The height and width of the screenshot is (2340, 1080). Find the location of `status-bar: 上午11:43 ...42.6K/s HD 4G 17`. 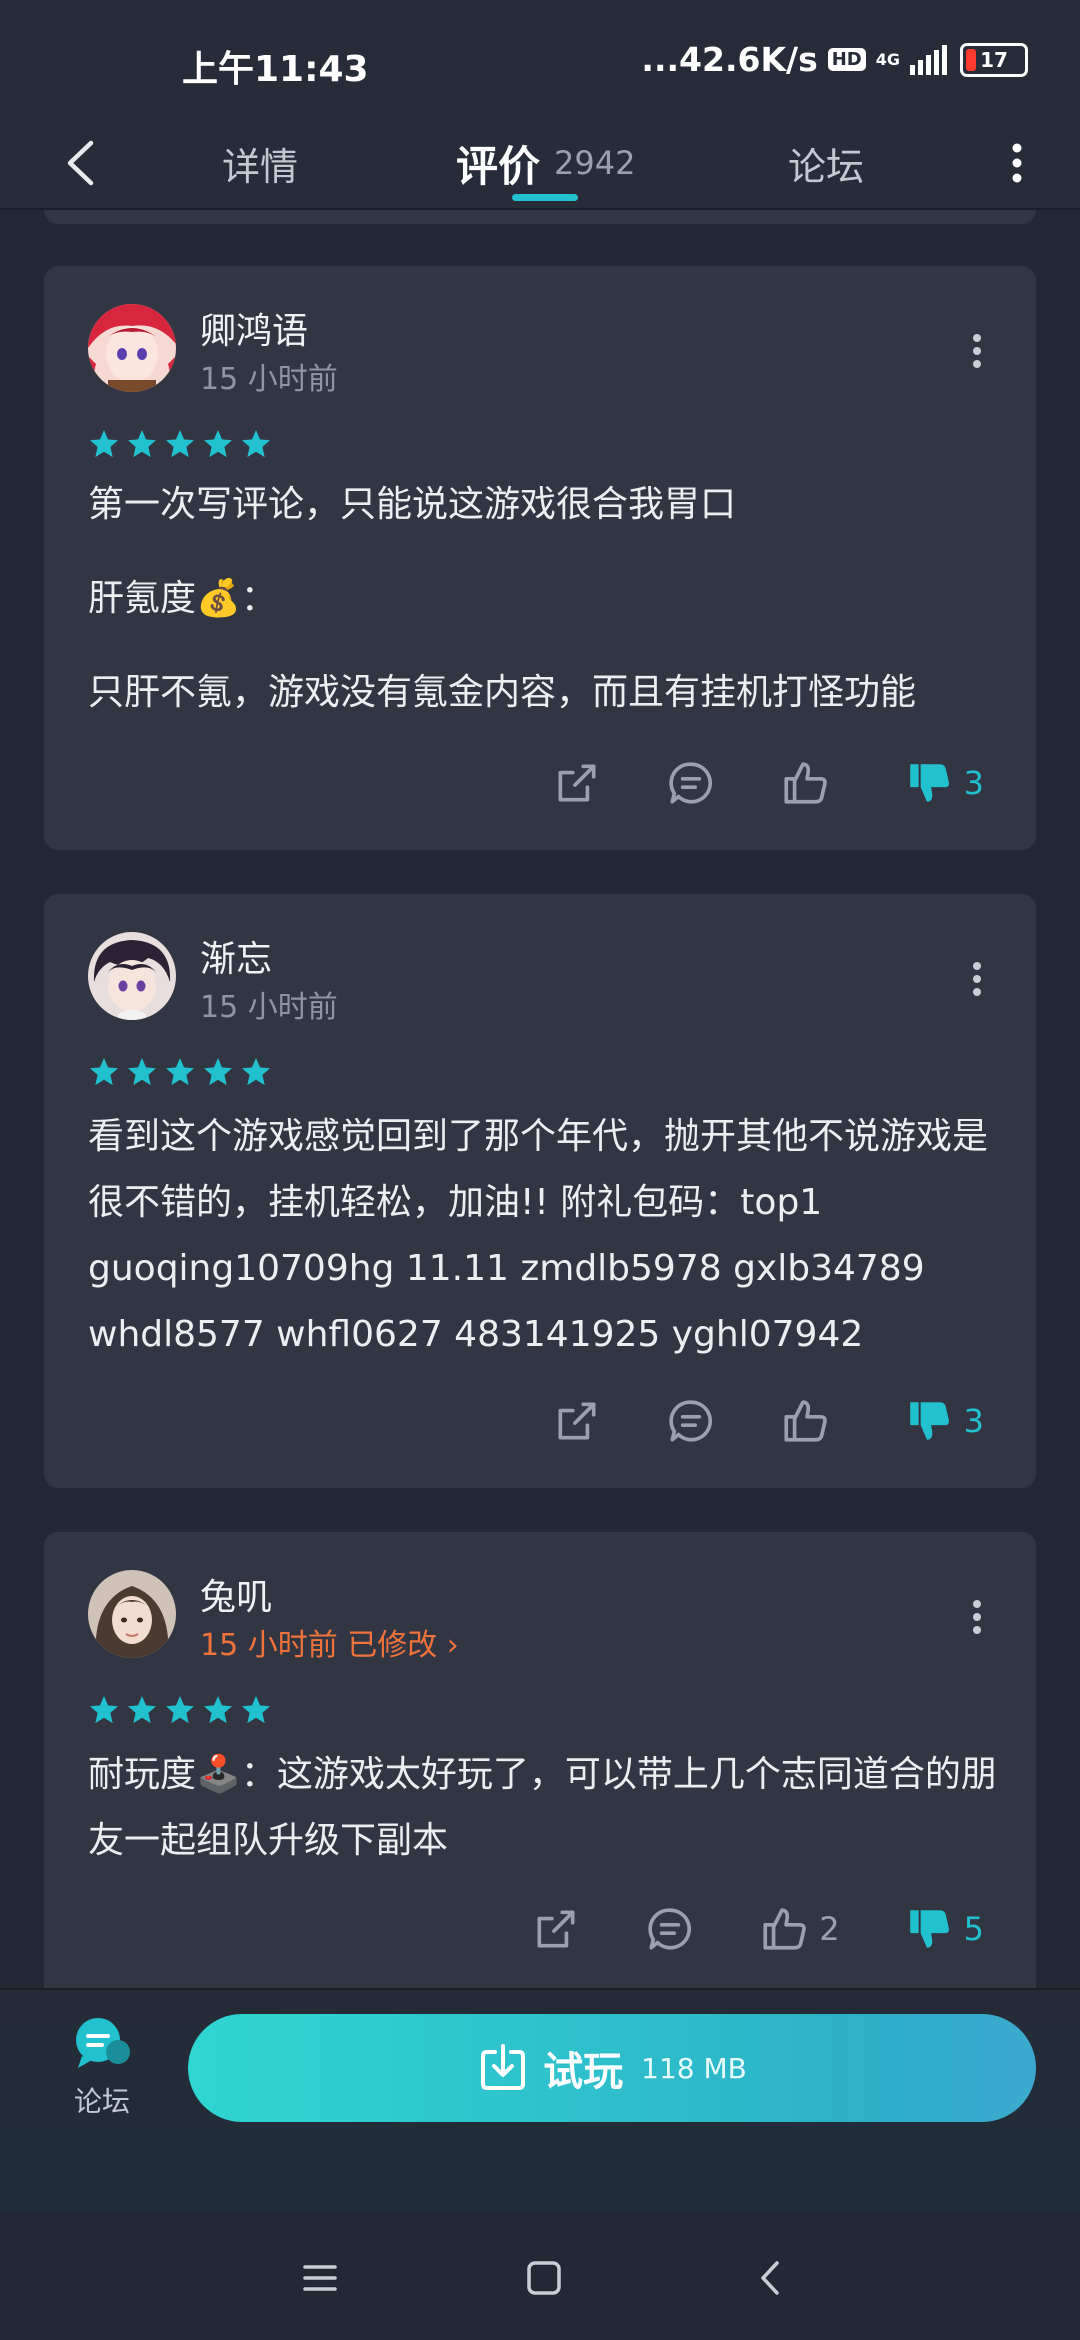

status-bar: 上午11:43 ...42.6K/s HD 4G 17 is located at coordinates (540, 60).